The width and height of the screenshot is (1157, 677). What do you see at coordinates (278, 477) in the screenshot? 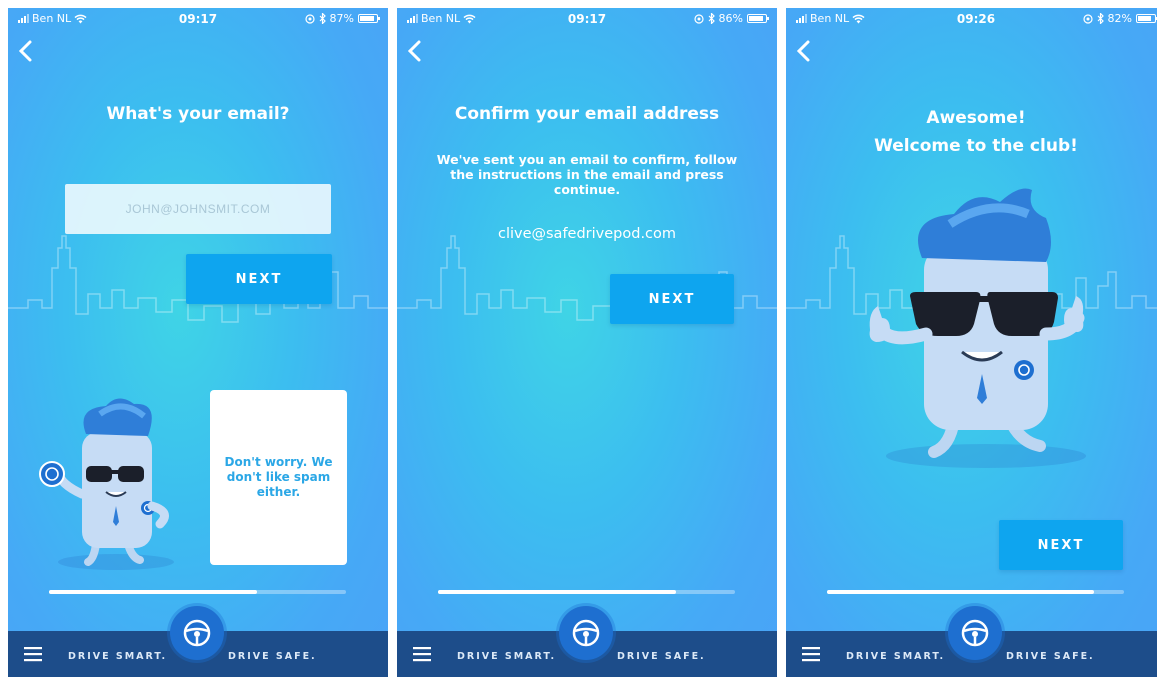
I see `speech-card: Don't worry. We don't like spam either.` at bounding box center [278, 477].